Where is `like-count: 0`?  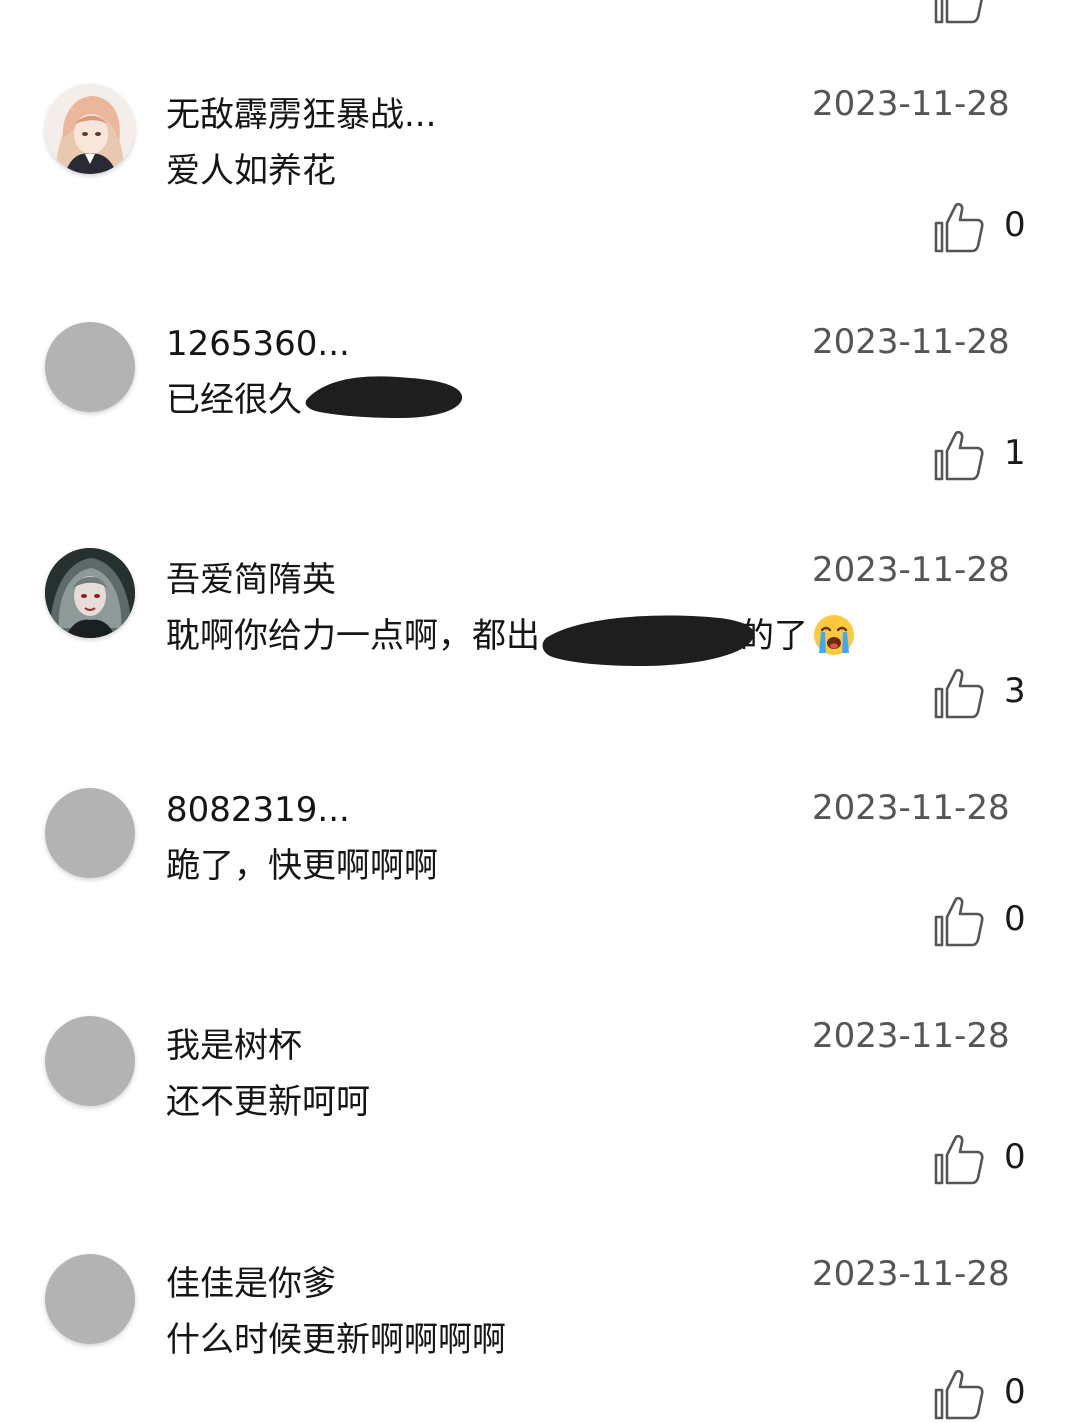
like-count: 0 is located at coordinates (1015, 1392).